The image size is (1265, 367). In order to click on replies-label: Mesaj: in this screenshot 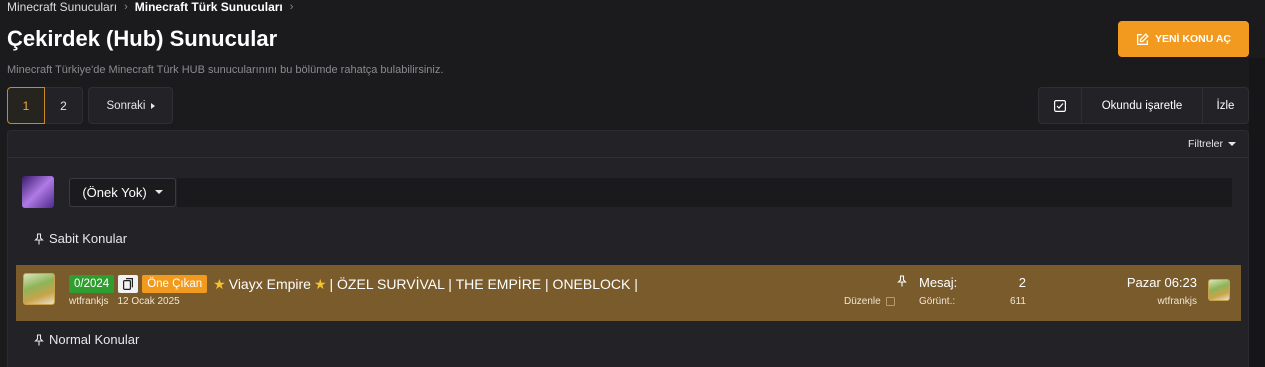, I will do `click(938, 282)`.